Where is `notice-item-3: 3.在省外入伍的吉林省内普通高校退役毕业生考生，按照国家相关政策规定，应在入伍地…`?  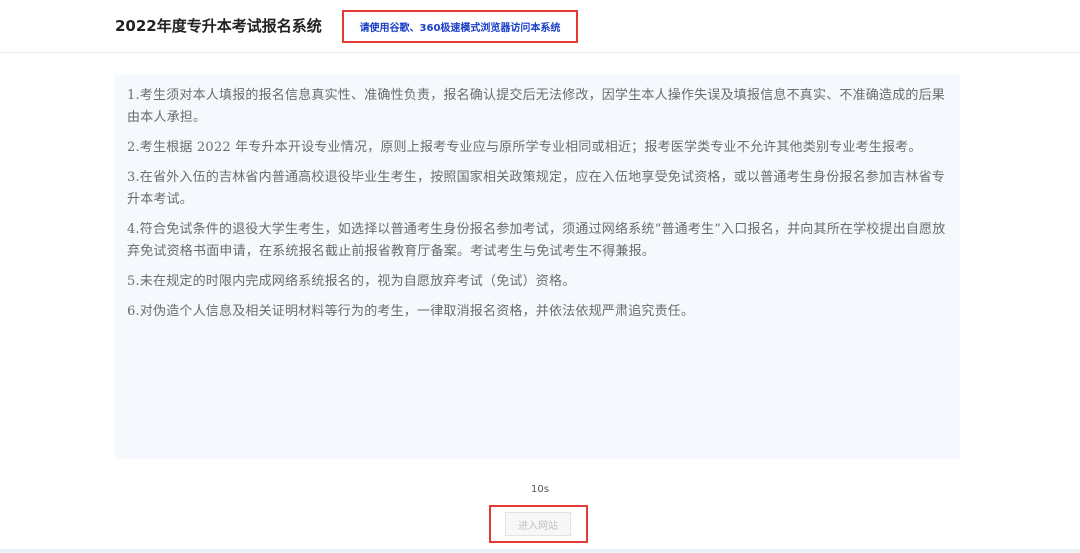
notice-item-3: 3.在省外入伍的吉林省内普通高校退役毕业生考生，按照国家相关政策规定，应在入伍地… is located at coordinates (536, 188).